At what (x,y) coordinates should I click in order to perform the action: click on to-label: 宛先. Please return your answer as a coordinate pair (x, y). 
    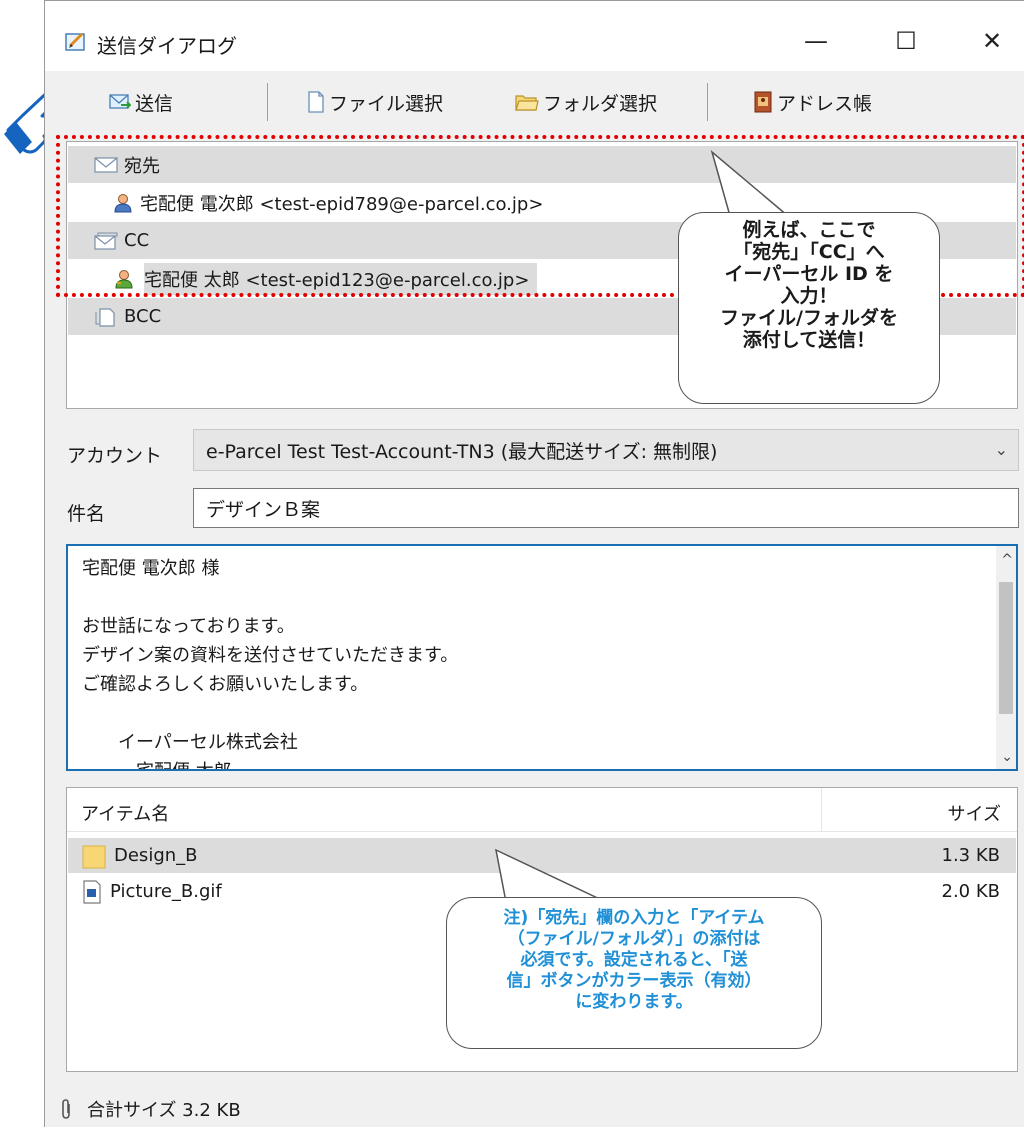
    Looking at the image, I should click on (142, 166).